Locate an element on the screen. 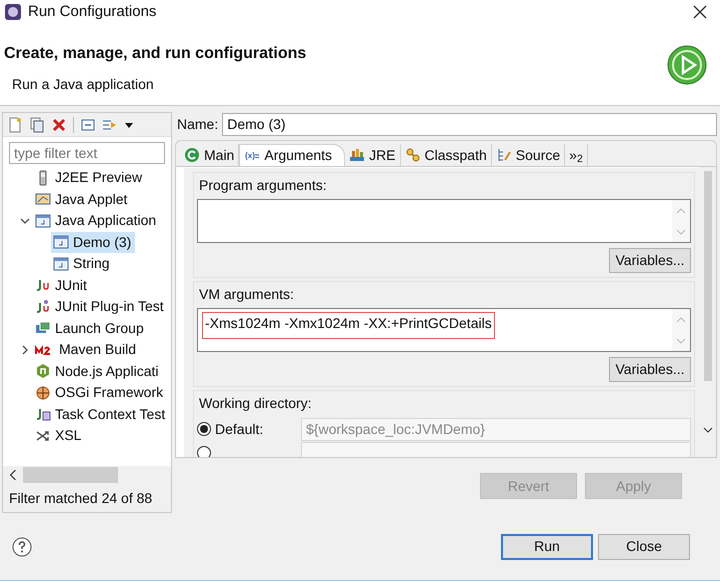  tree-item: Java Applet is located at coordinates (82, 199).